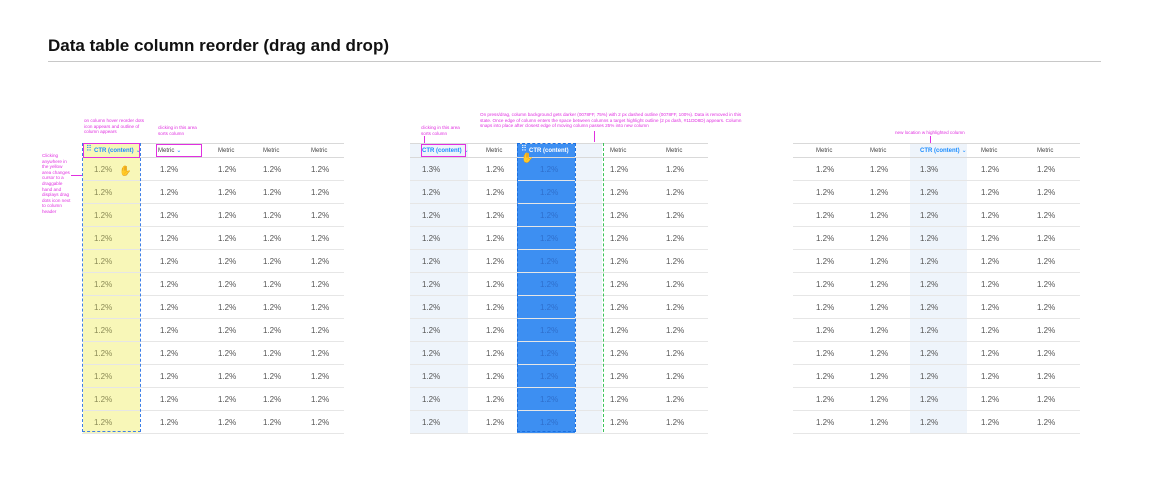 The height and width of the screenshot is (494, 1173). What do you see at coordinates (76, 175) in the screenshot?
I see `annotation-connector` at bounding box center [76, 175].